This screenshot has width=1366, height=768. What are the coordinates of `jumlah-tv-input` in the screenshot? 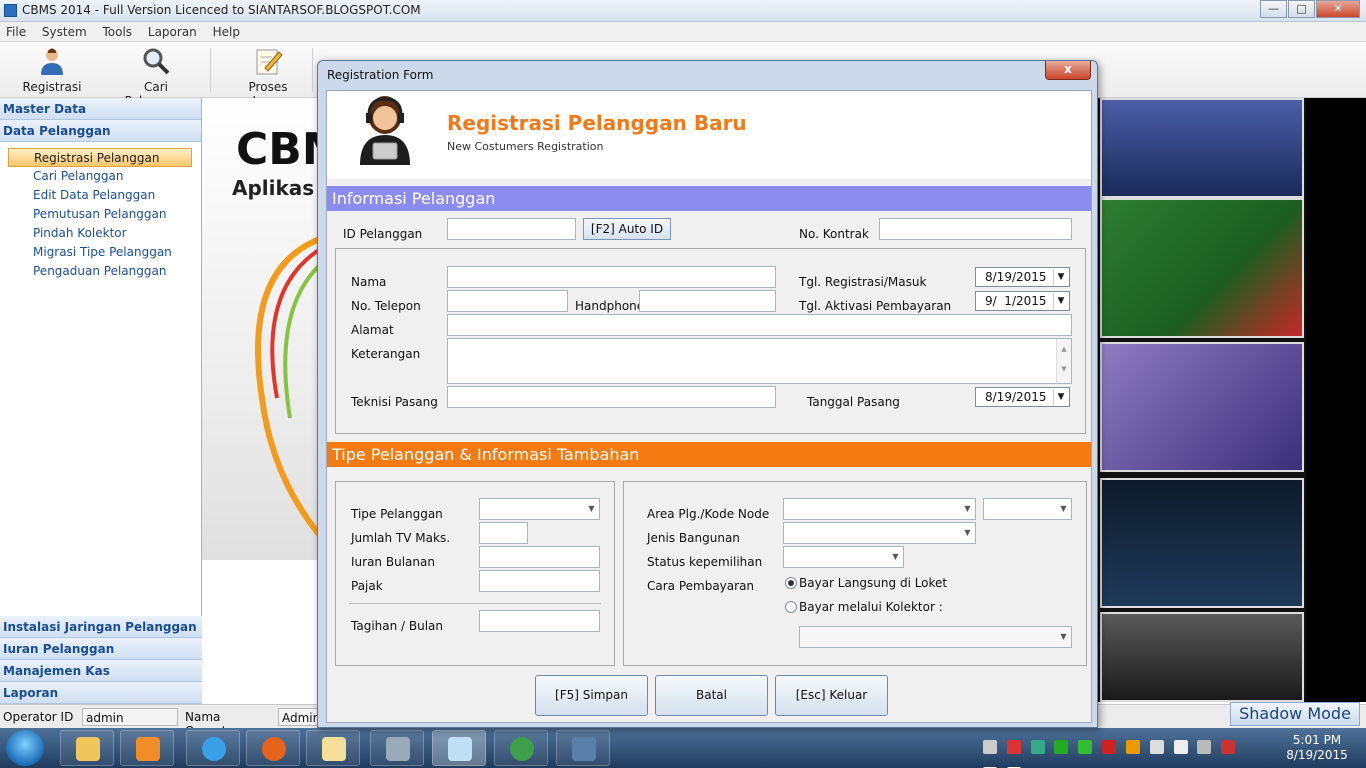 It's located at (503, 533).